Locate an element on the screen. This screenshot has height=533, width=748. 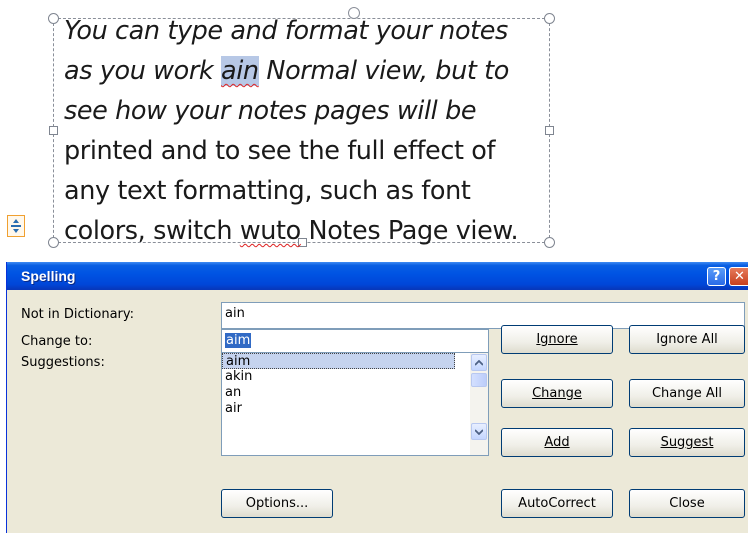
button-label: Add is located at coordinates (557, 442).